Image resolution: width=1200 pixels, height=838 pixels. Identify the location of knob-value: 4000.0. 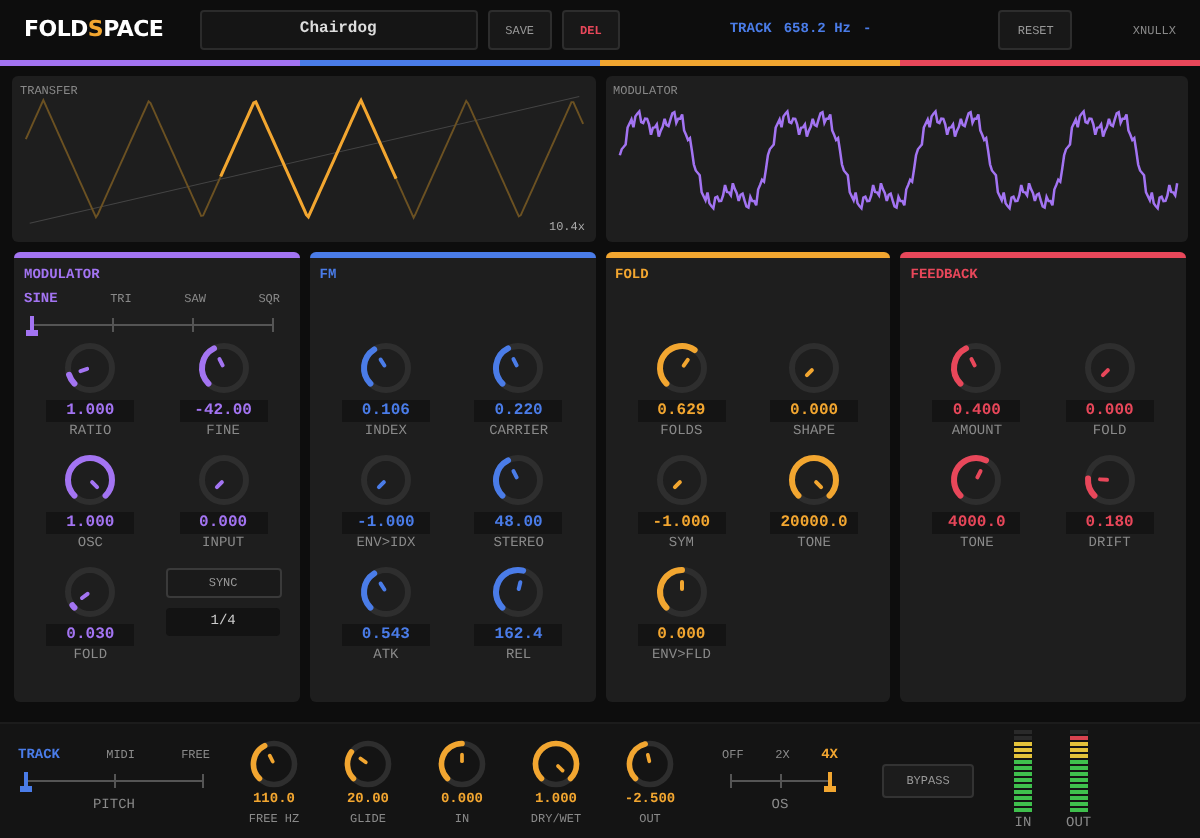
(976, 523).